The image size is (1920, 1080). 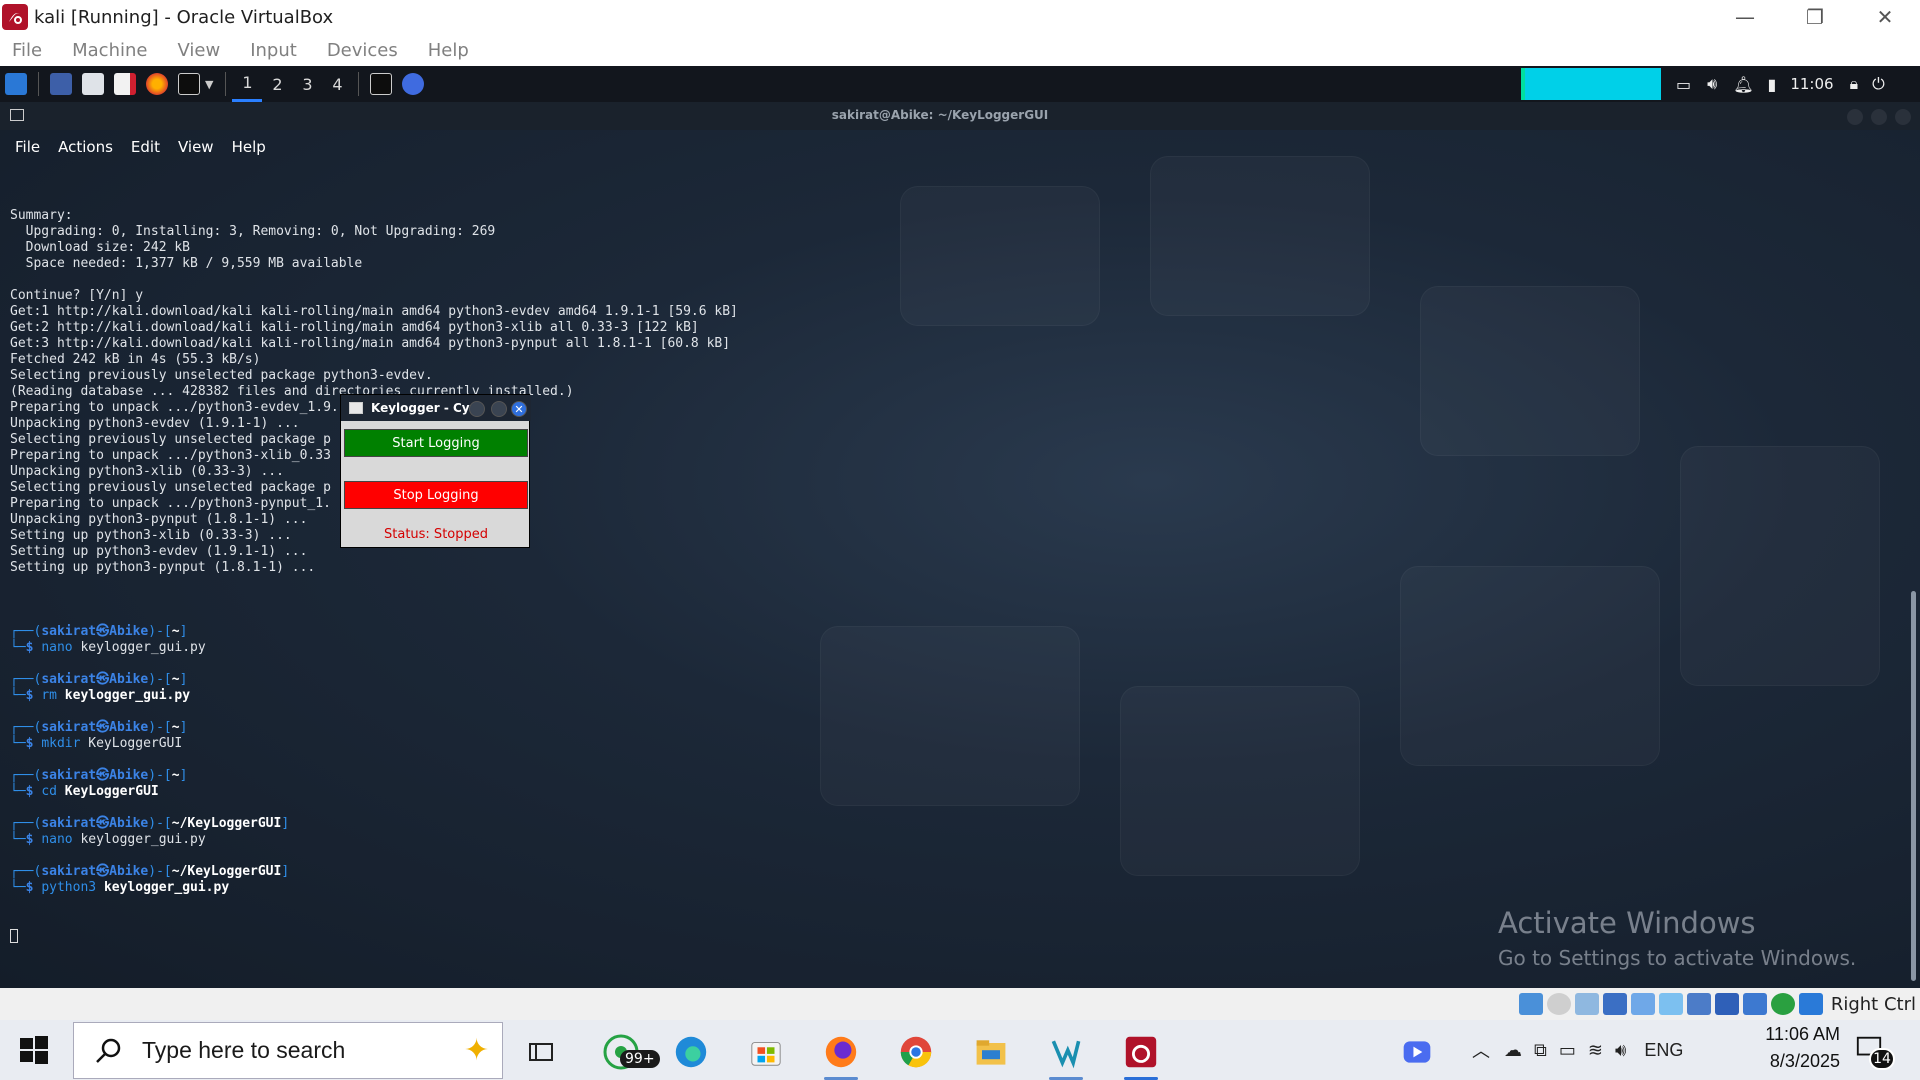 I want to click on vscode-like-icon, so click(x=1066, y=1054).